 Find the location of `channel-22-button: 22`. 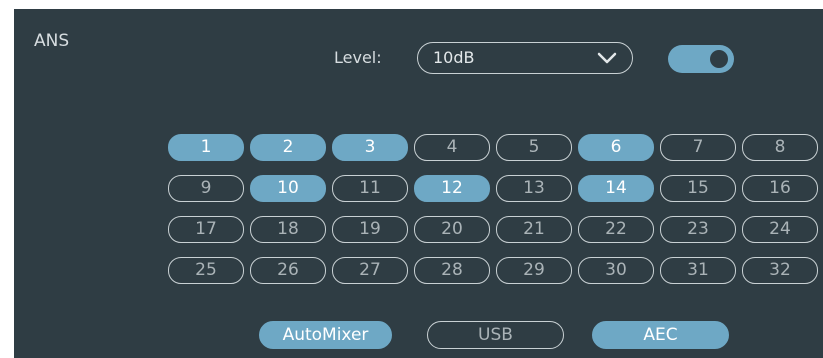

channel-22-button: 22 is located at coordinates (616, 229).